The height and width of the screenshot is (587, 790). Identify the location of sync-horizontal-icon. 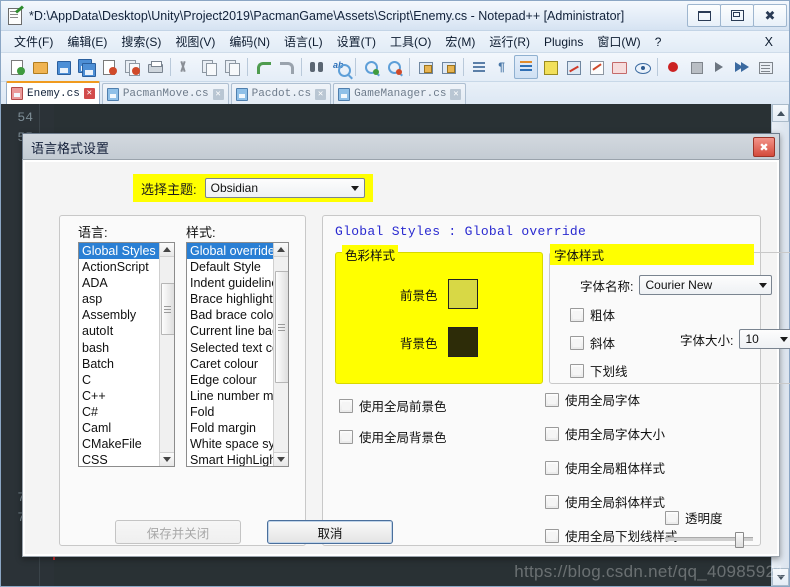
(448, 67).